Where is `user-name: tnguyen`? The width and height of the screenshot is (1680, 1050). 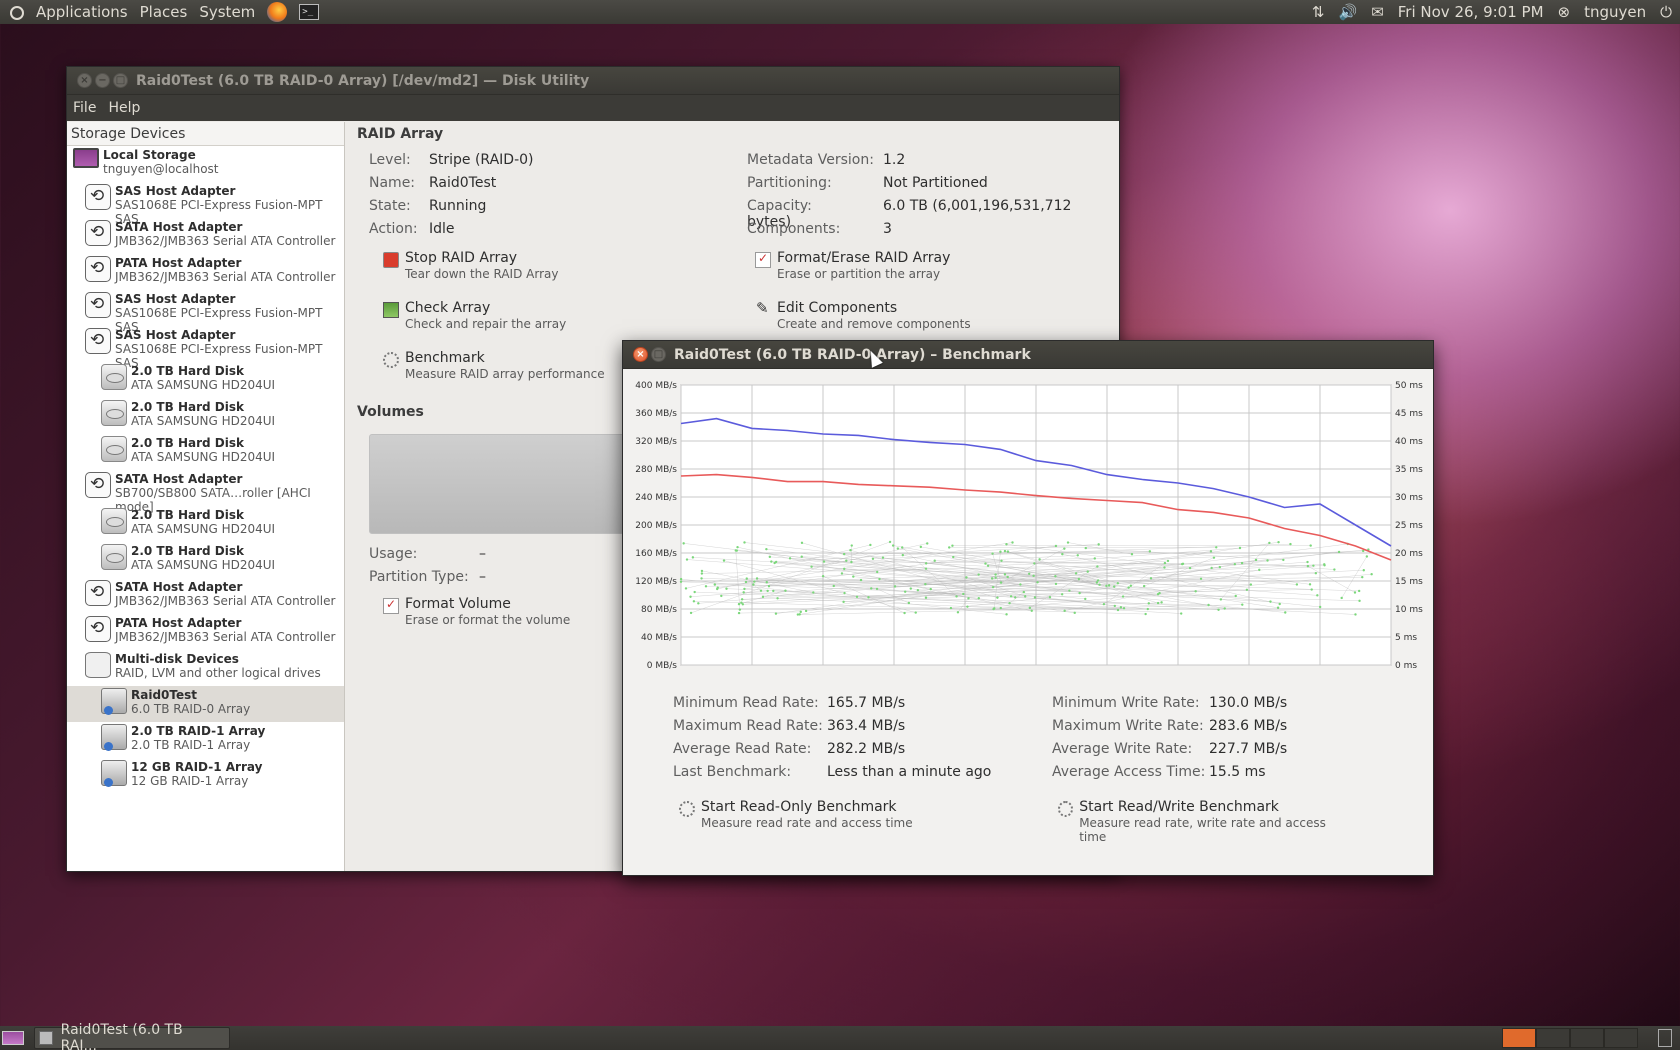 user-name: tnguyen is located at coordinates (1615, 12).